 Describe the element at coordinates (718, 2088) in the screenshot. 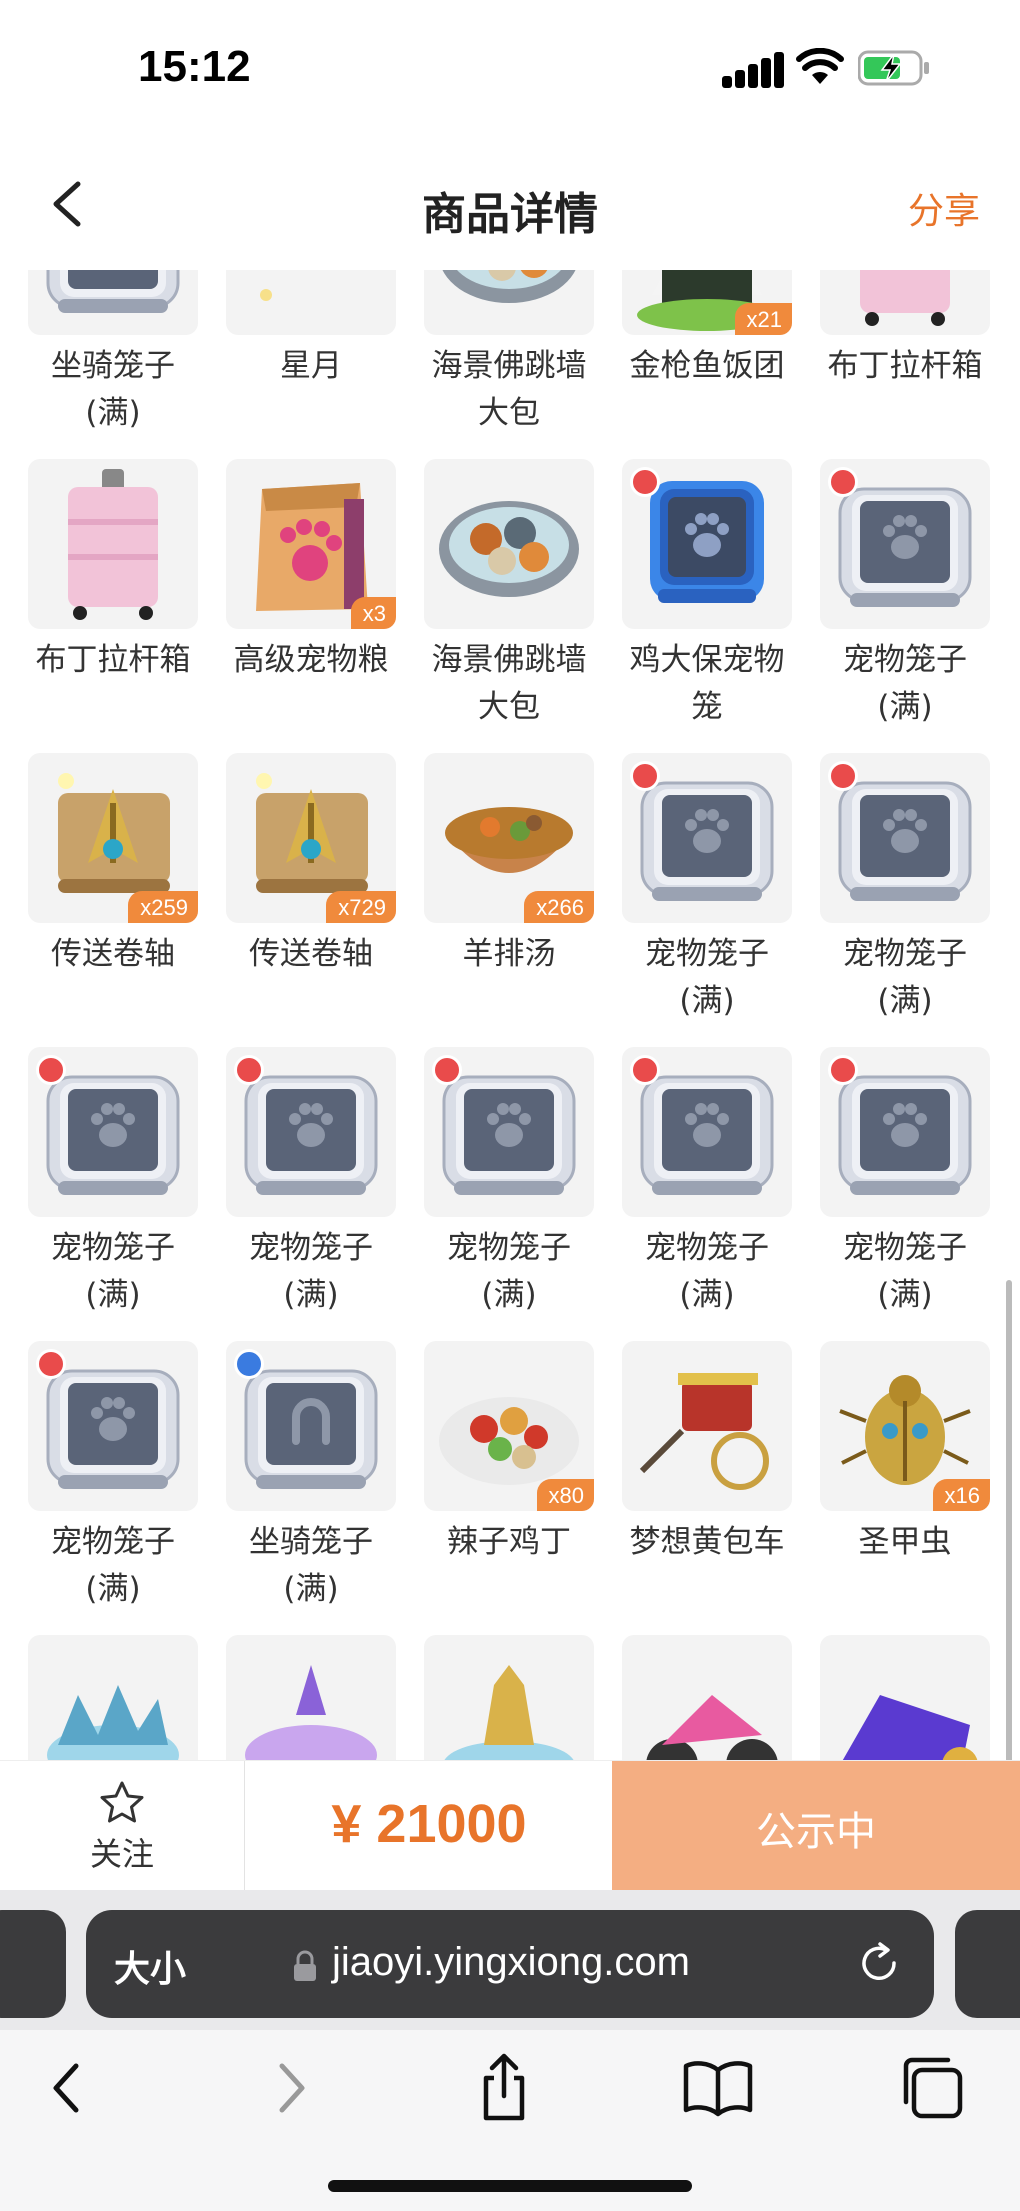

I see `bookmarks-icon` at that location.